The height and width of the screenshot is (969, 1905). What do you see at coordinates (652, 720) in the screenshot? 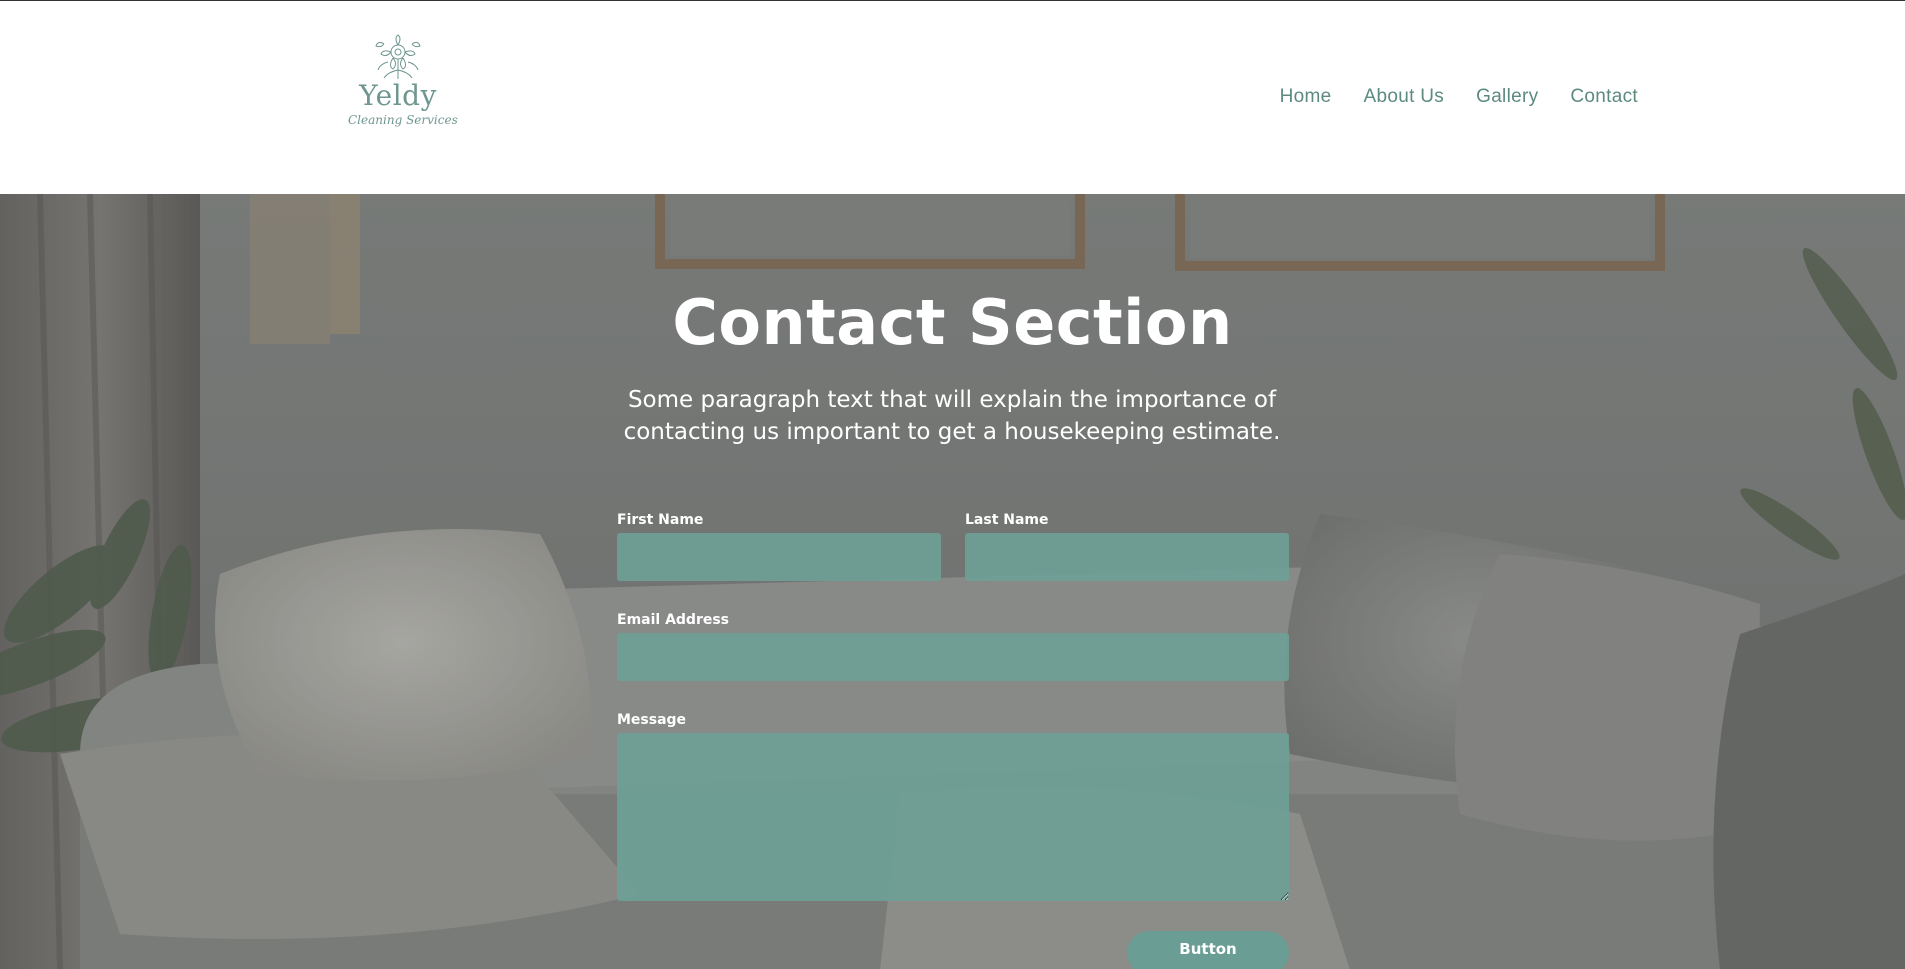
I see `message-label: Message` at bounding box center [652, 720].